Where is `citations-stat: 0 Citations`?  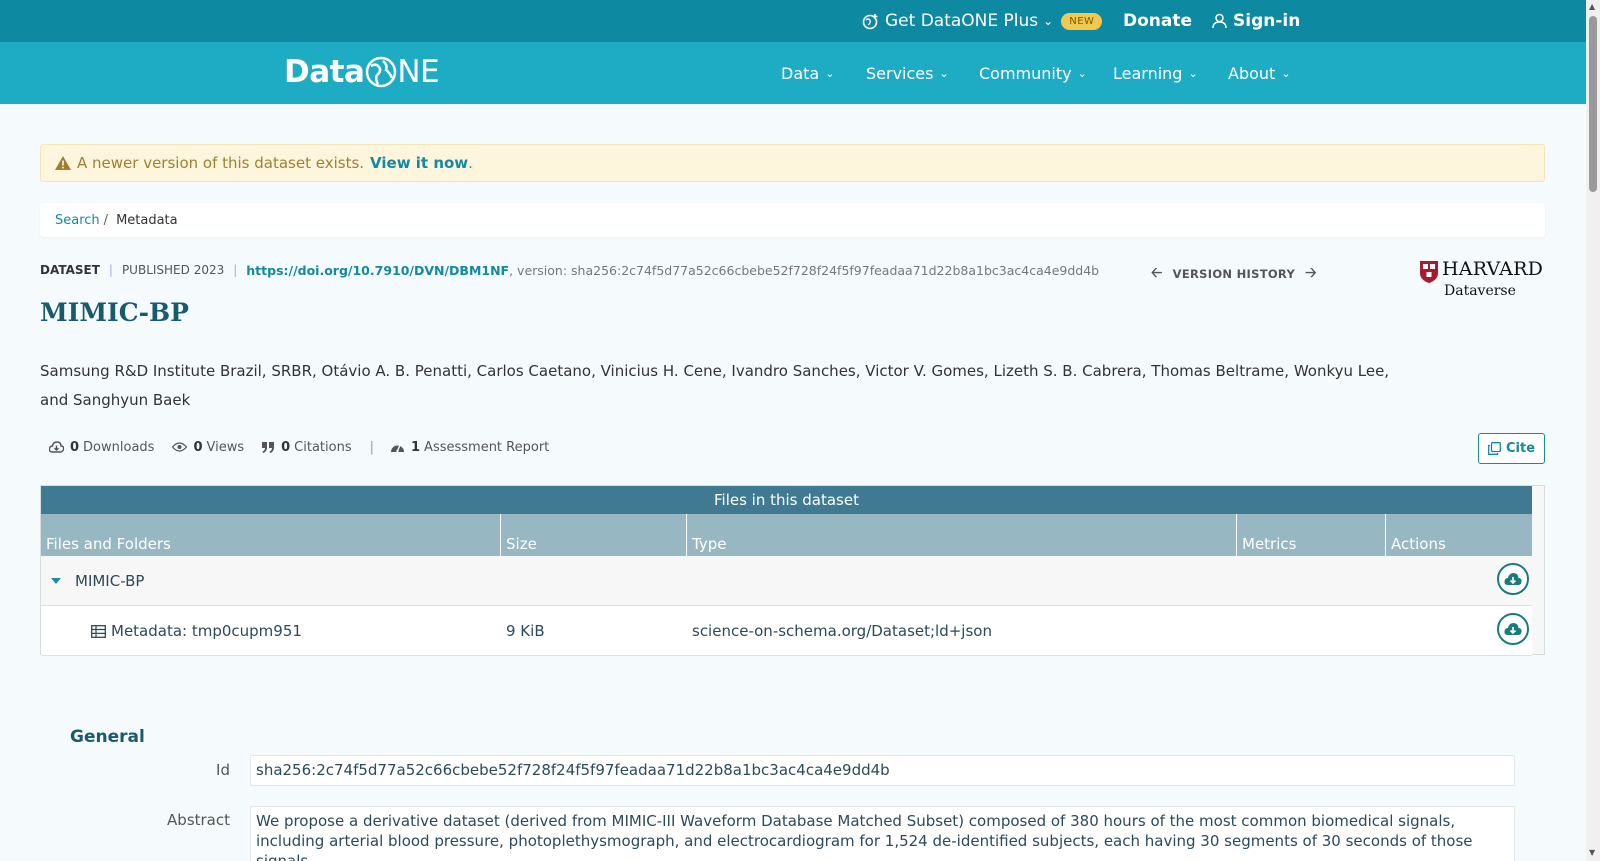
citations-stat: 0 Citations is located at coordinates (307, 447).